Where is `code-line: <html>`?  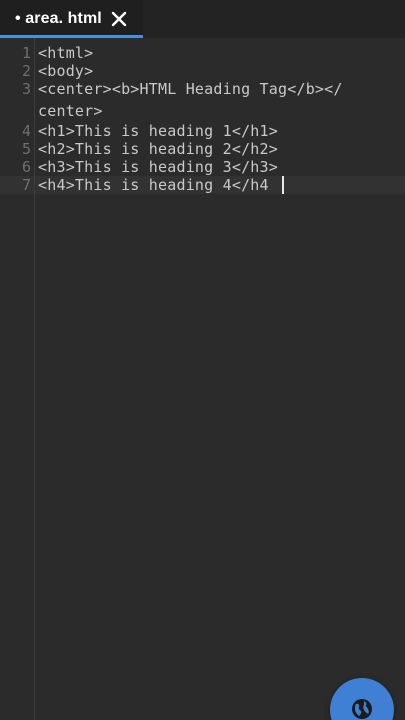
code-line: <html> is located at coordinates (66, 53).